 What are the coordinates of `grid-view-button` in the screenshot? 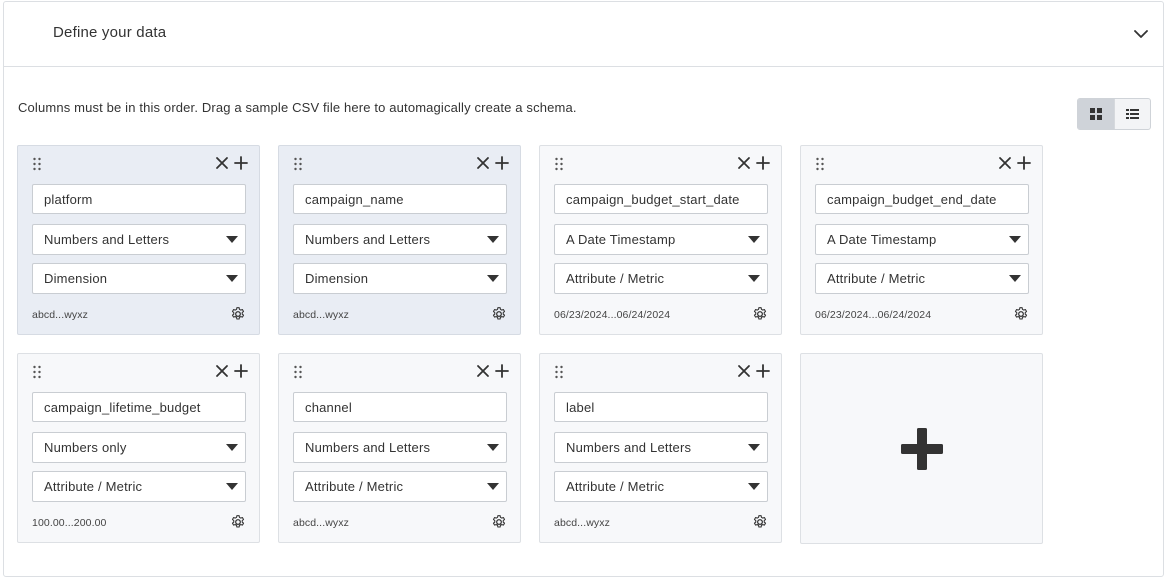 It's located at (1096, 114).